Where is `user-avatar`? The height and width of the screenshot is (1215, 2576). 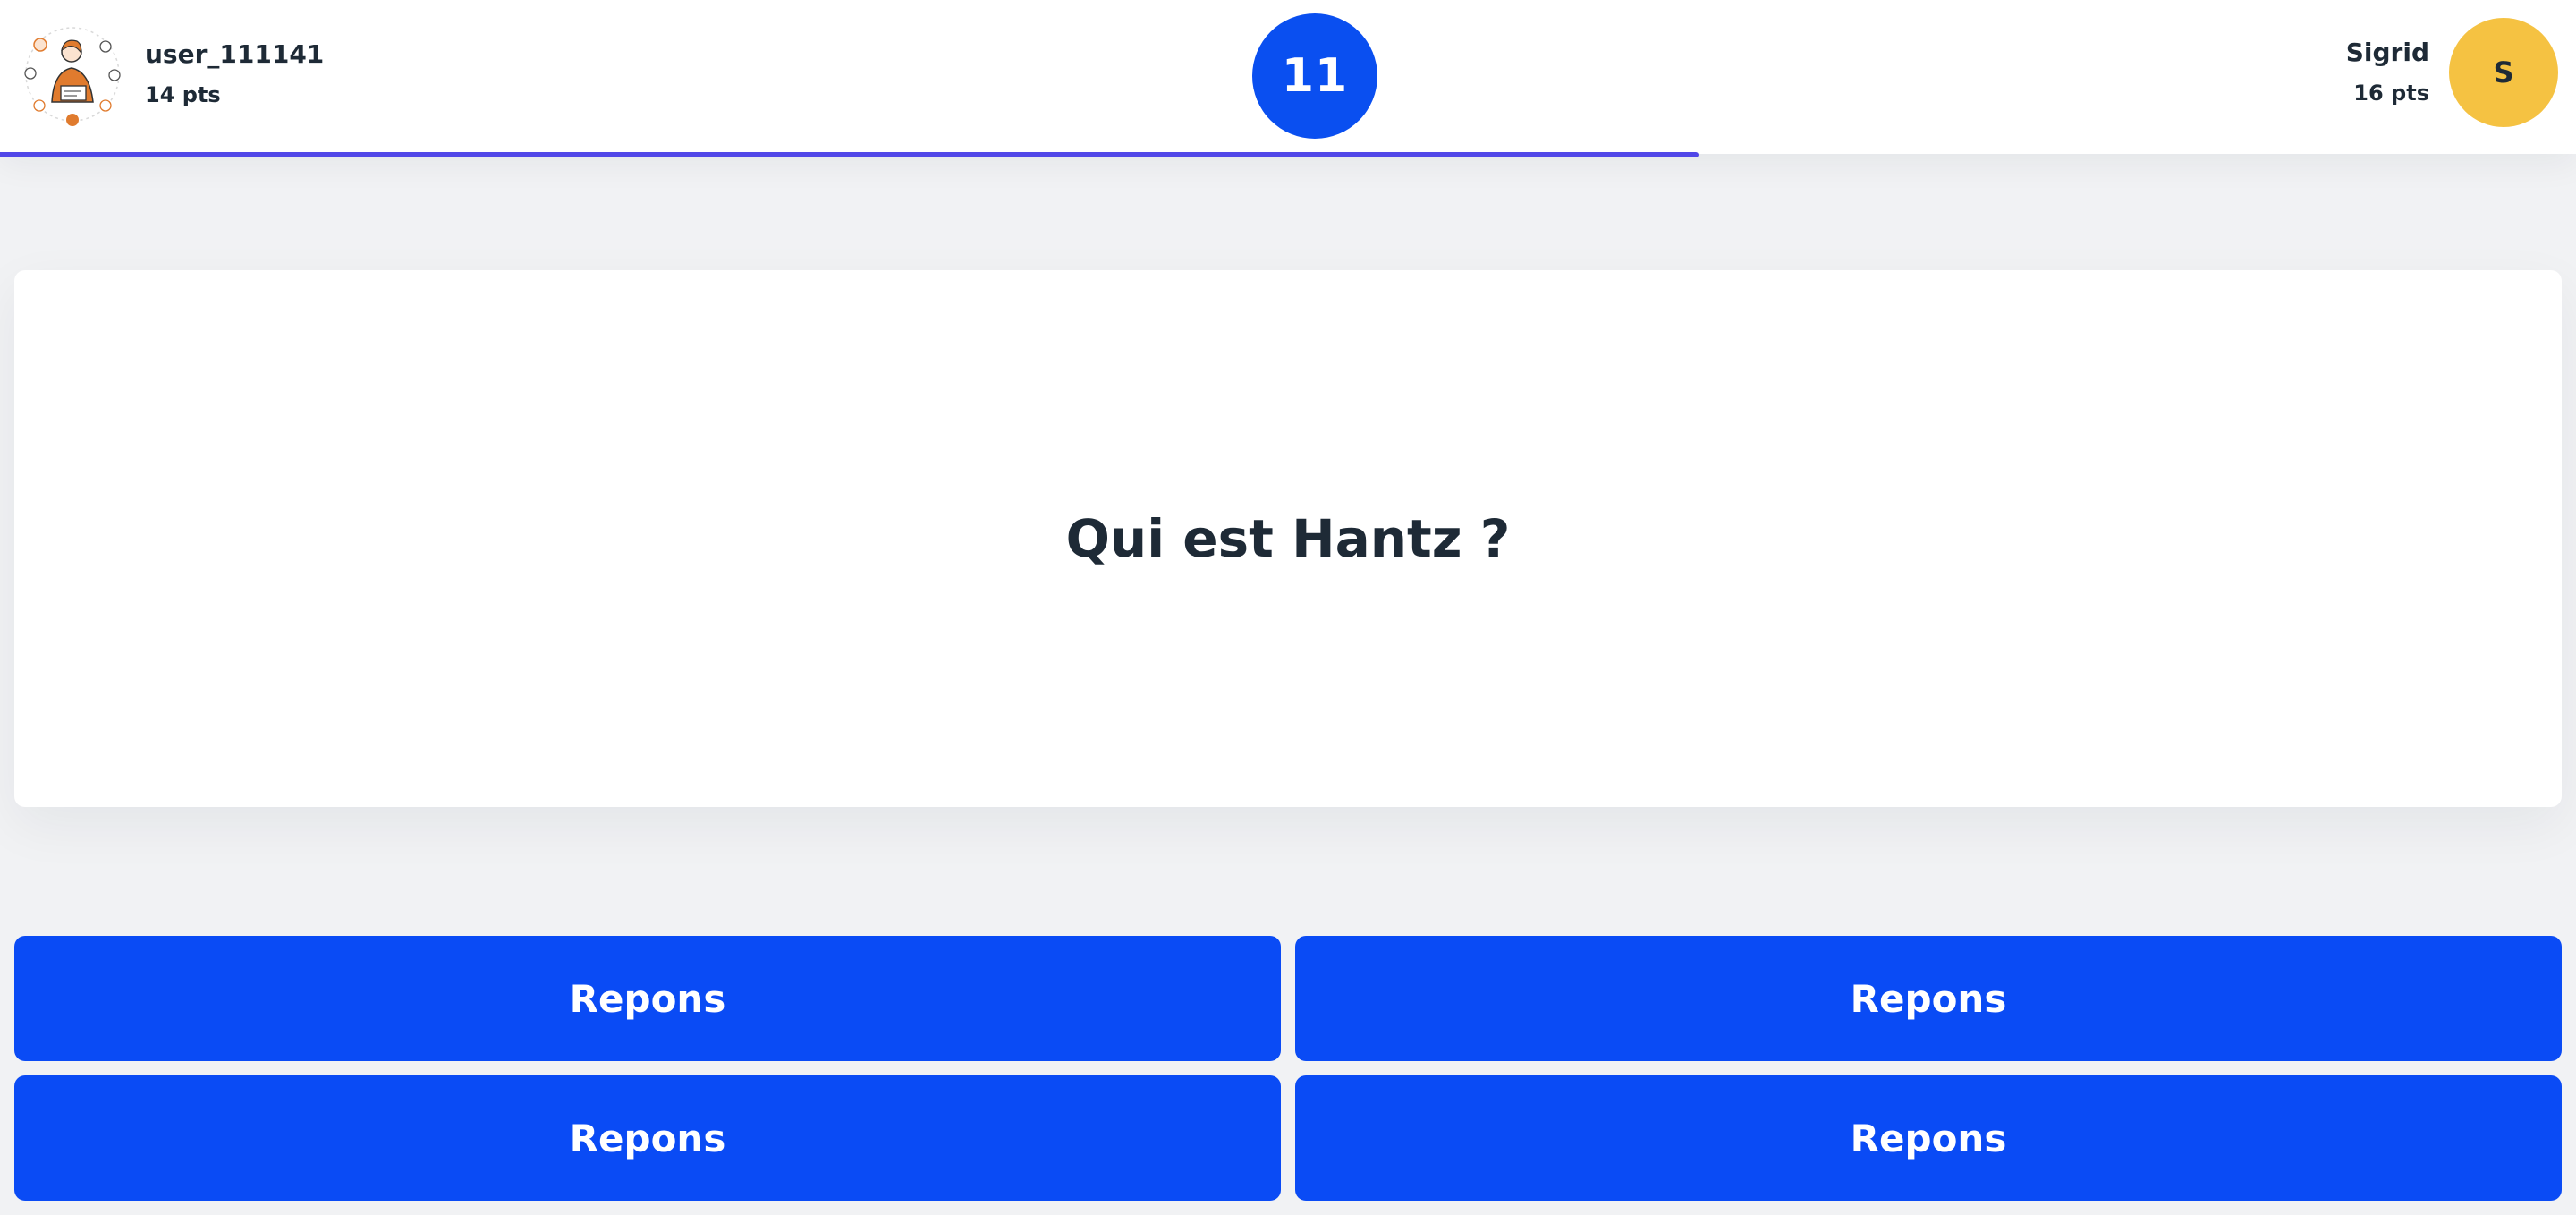
user-avatar is located at coordinates (72, 75).